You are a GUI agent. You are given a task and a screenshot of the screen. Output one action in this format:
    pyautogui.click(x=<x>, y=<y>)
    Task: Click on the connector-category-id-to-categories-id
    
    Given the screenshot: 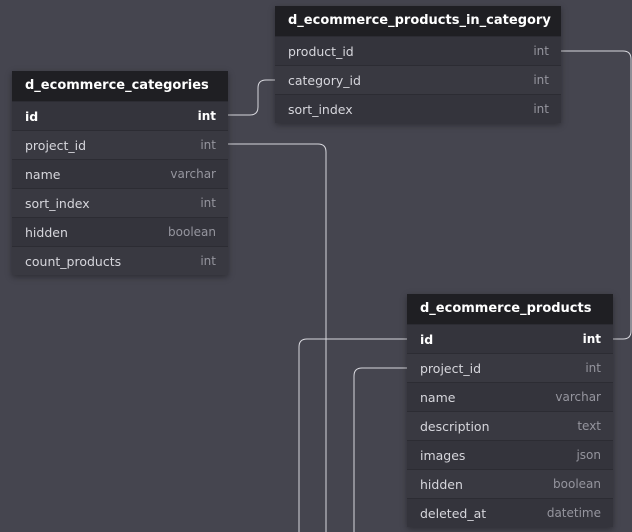 What is the action you would take?
    pyautogui.click(x=251, y=97)
    